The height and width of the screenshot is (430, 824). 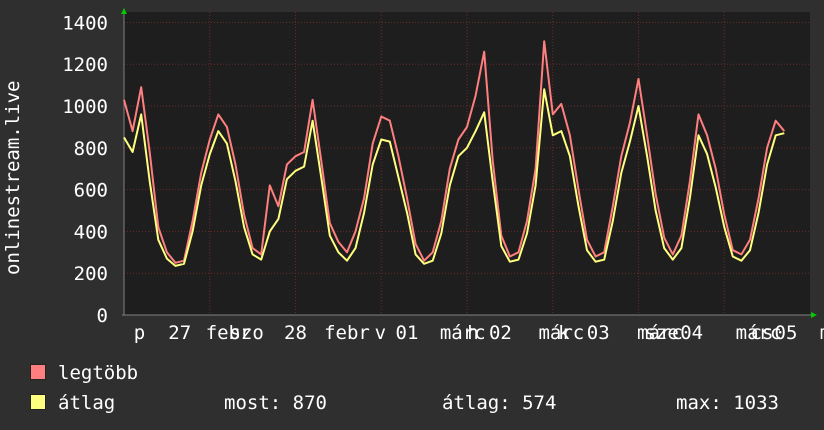 I want to click on legend-label-atlag: átlag, so click(x=87, y=403).